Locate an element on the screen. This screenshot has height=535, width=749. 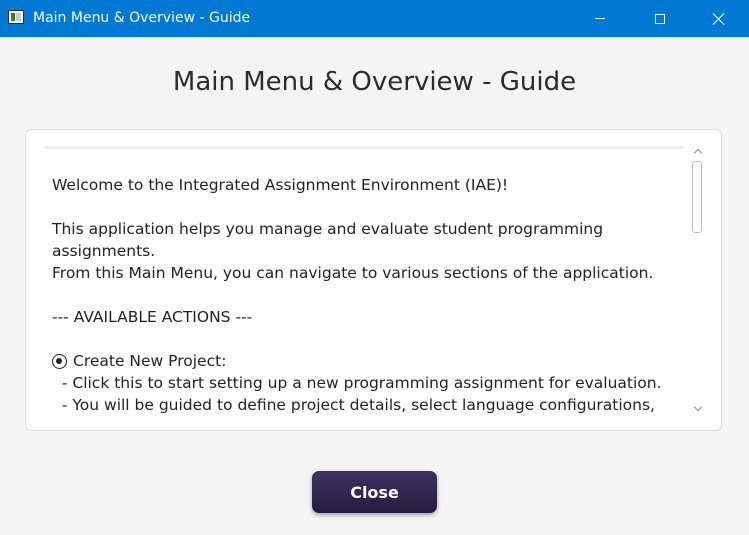
maximize-icon is located at coordinates (660, 18).